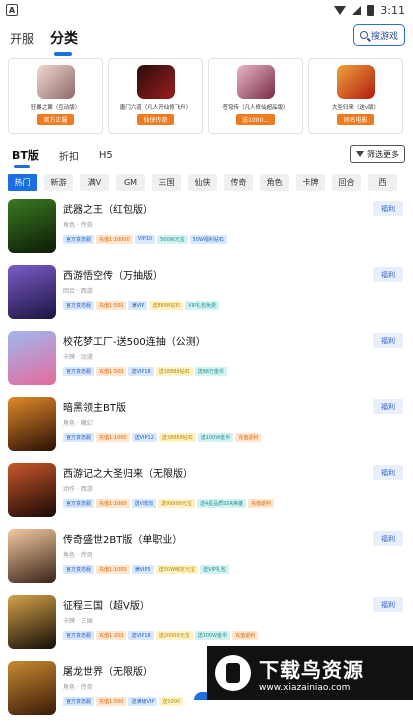  I want to click on game-meta: 卡牌 · 三国, so click(78, 621).